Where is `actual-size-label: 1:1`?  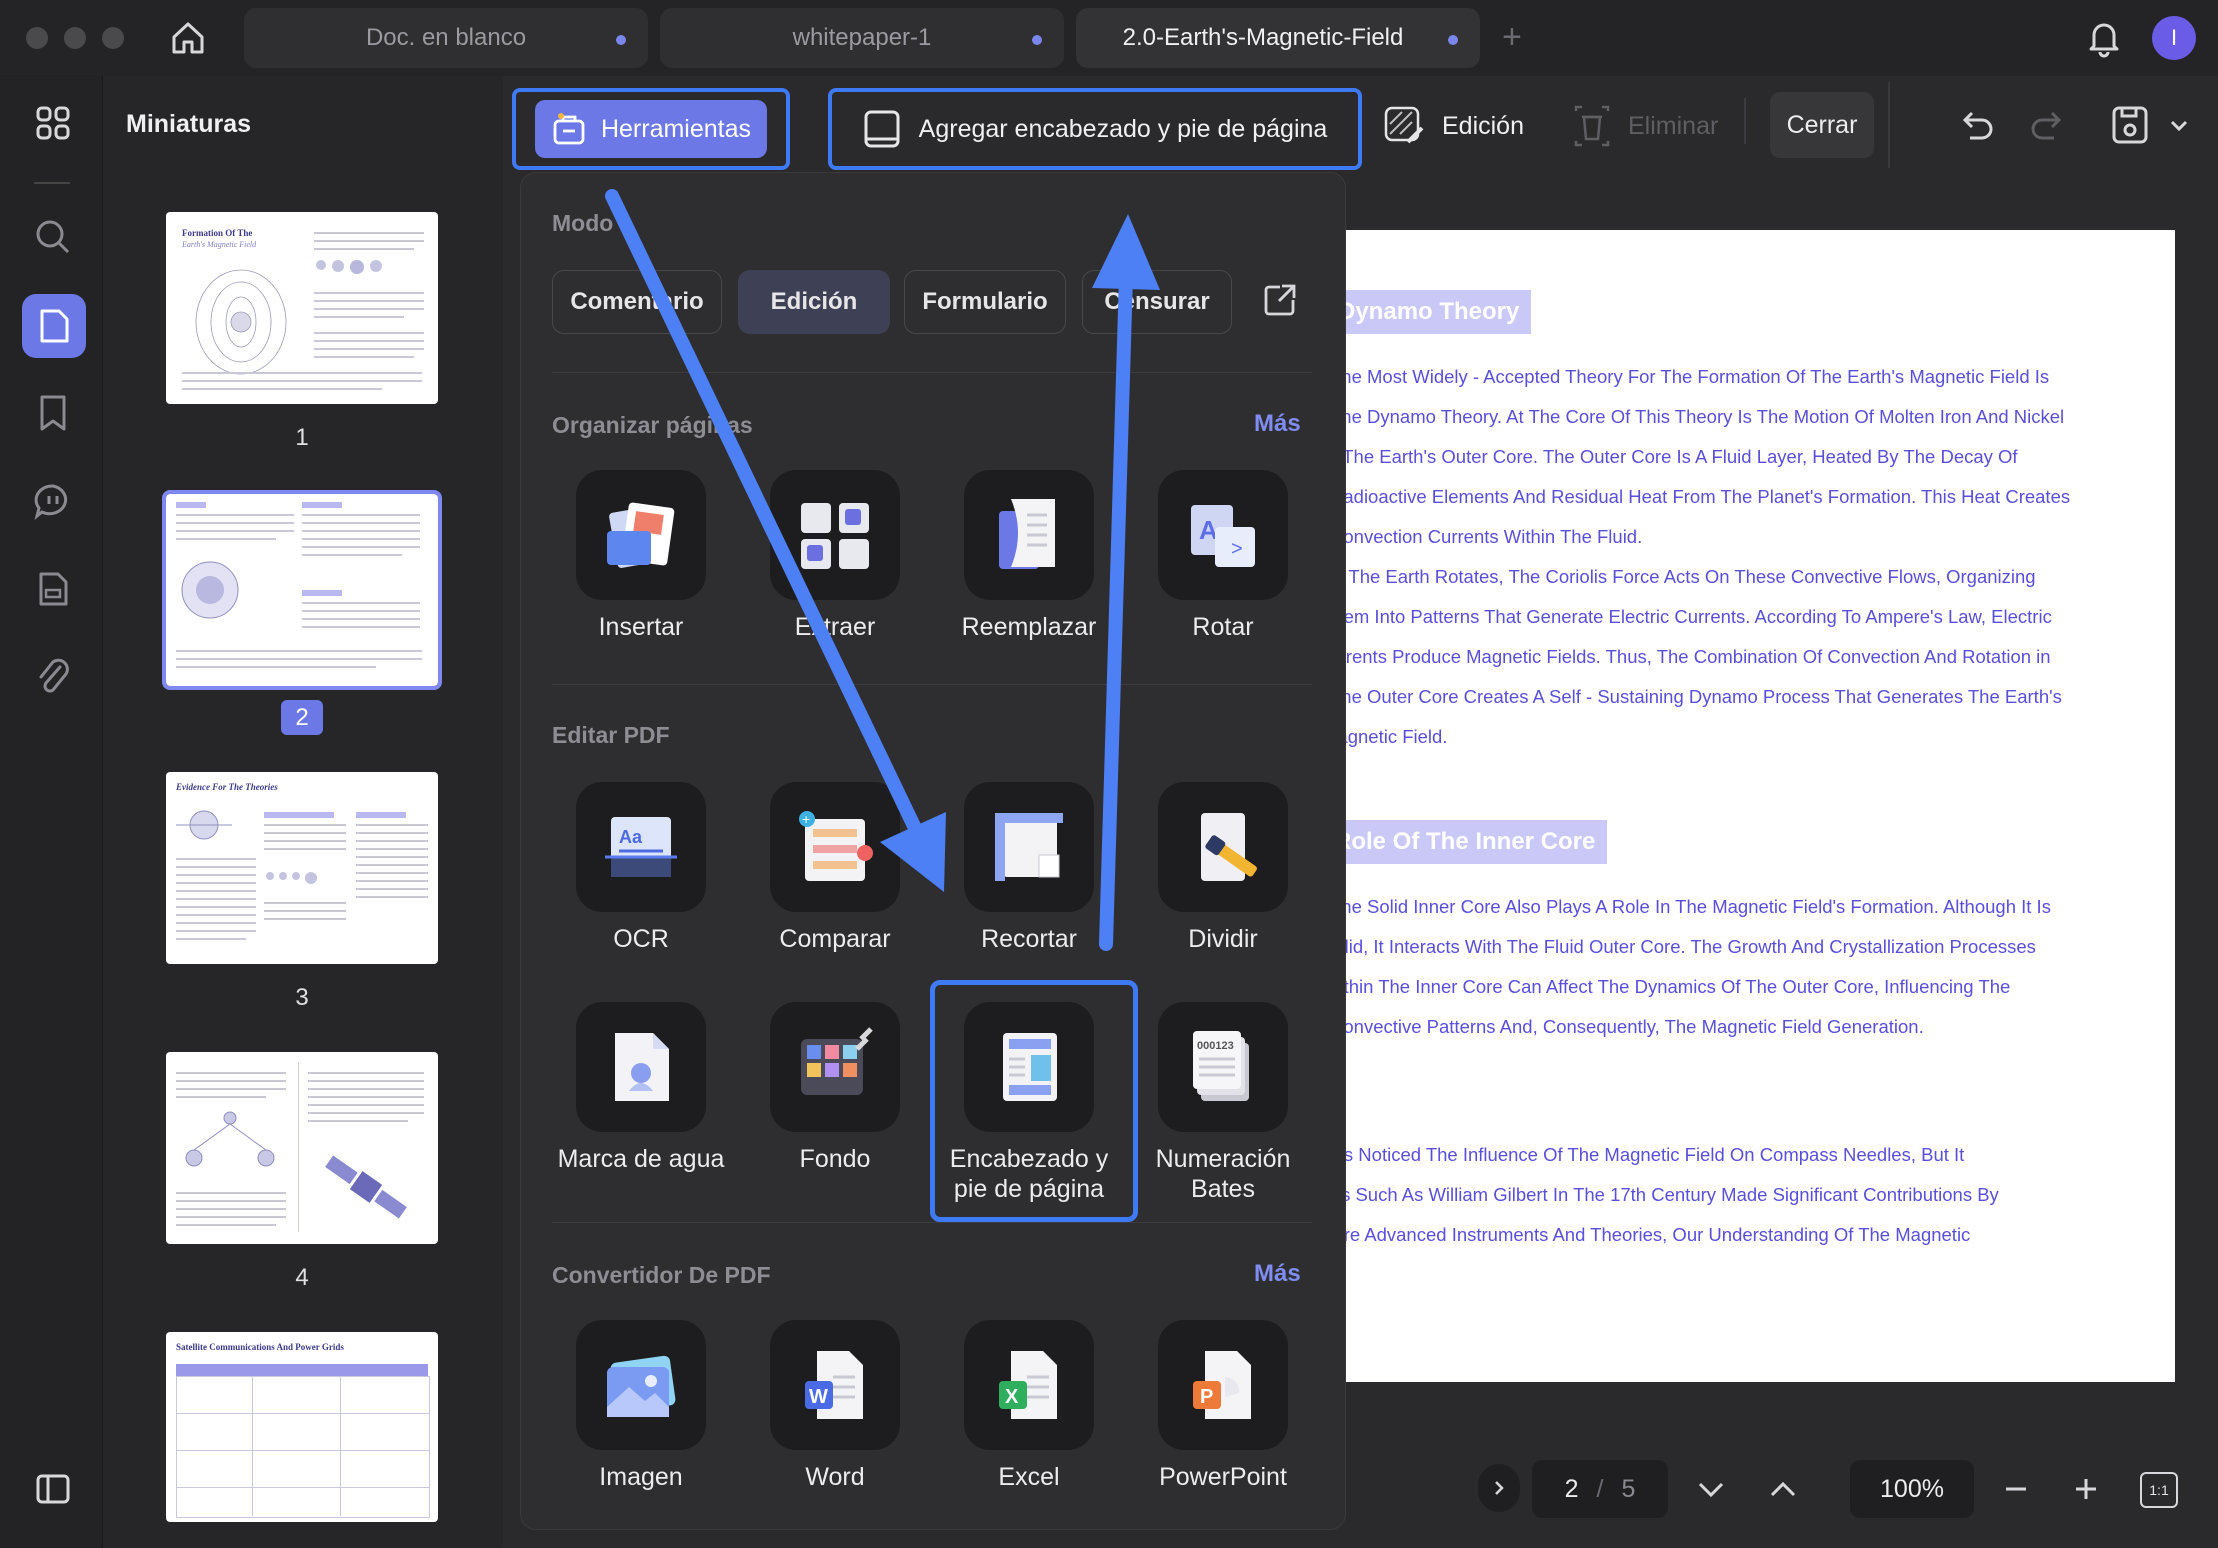 actual-size-label: 1:1 is located at coordinates (2159, 1490).